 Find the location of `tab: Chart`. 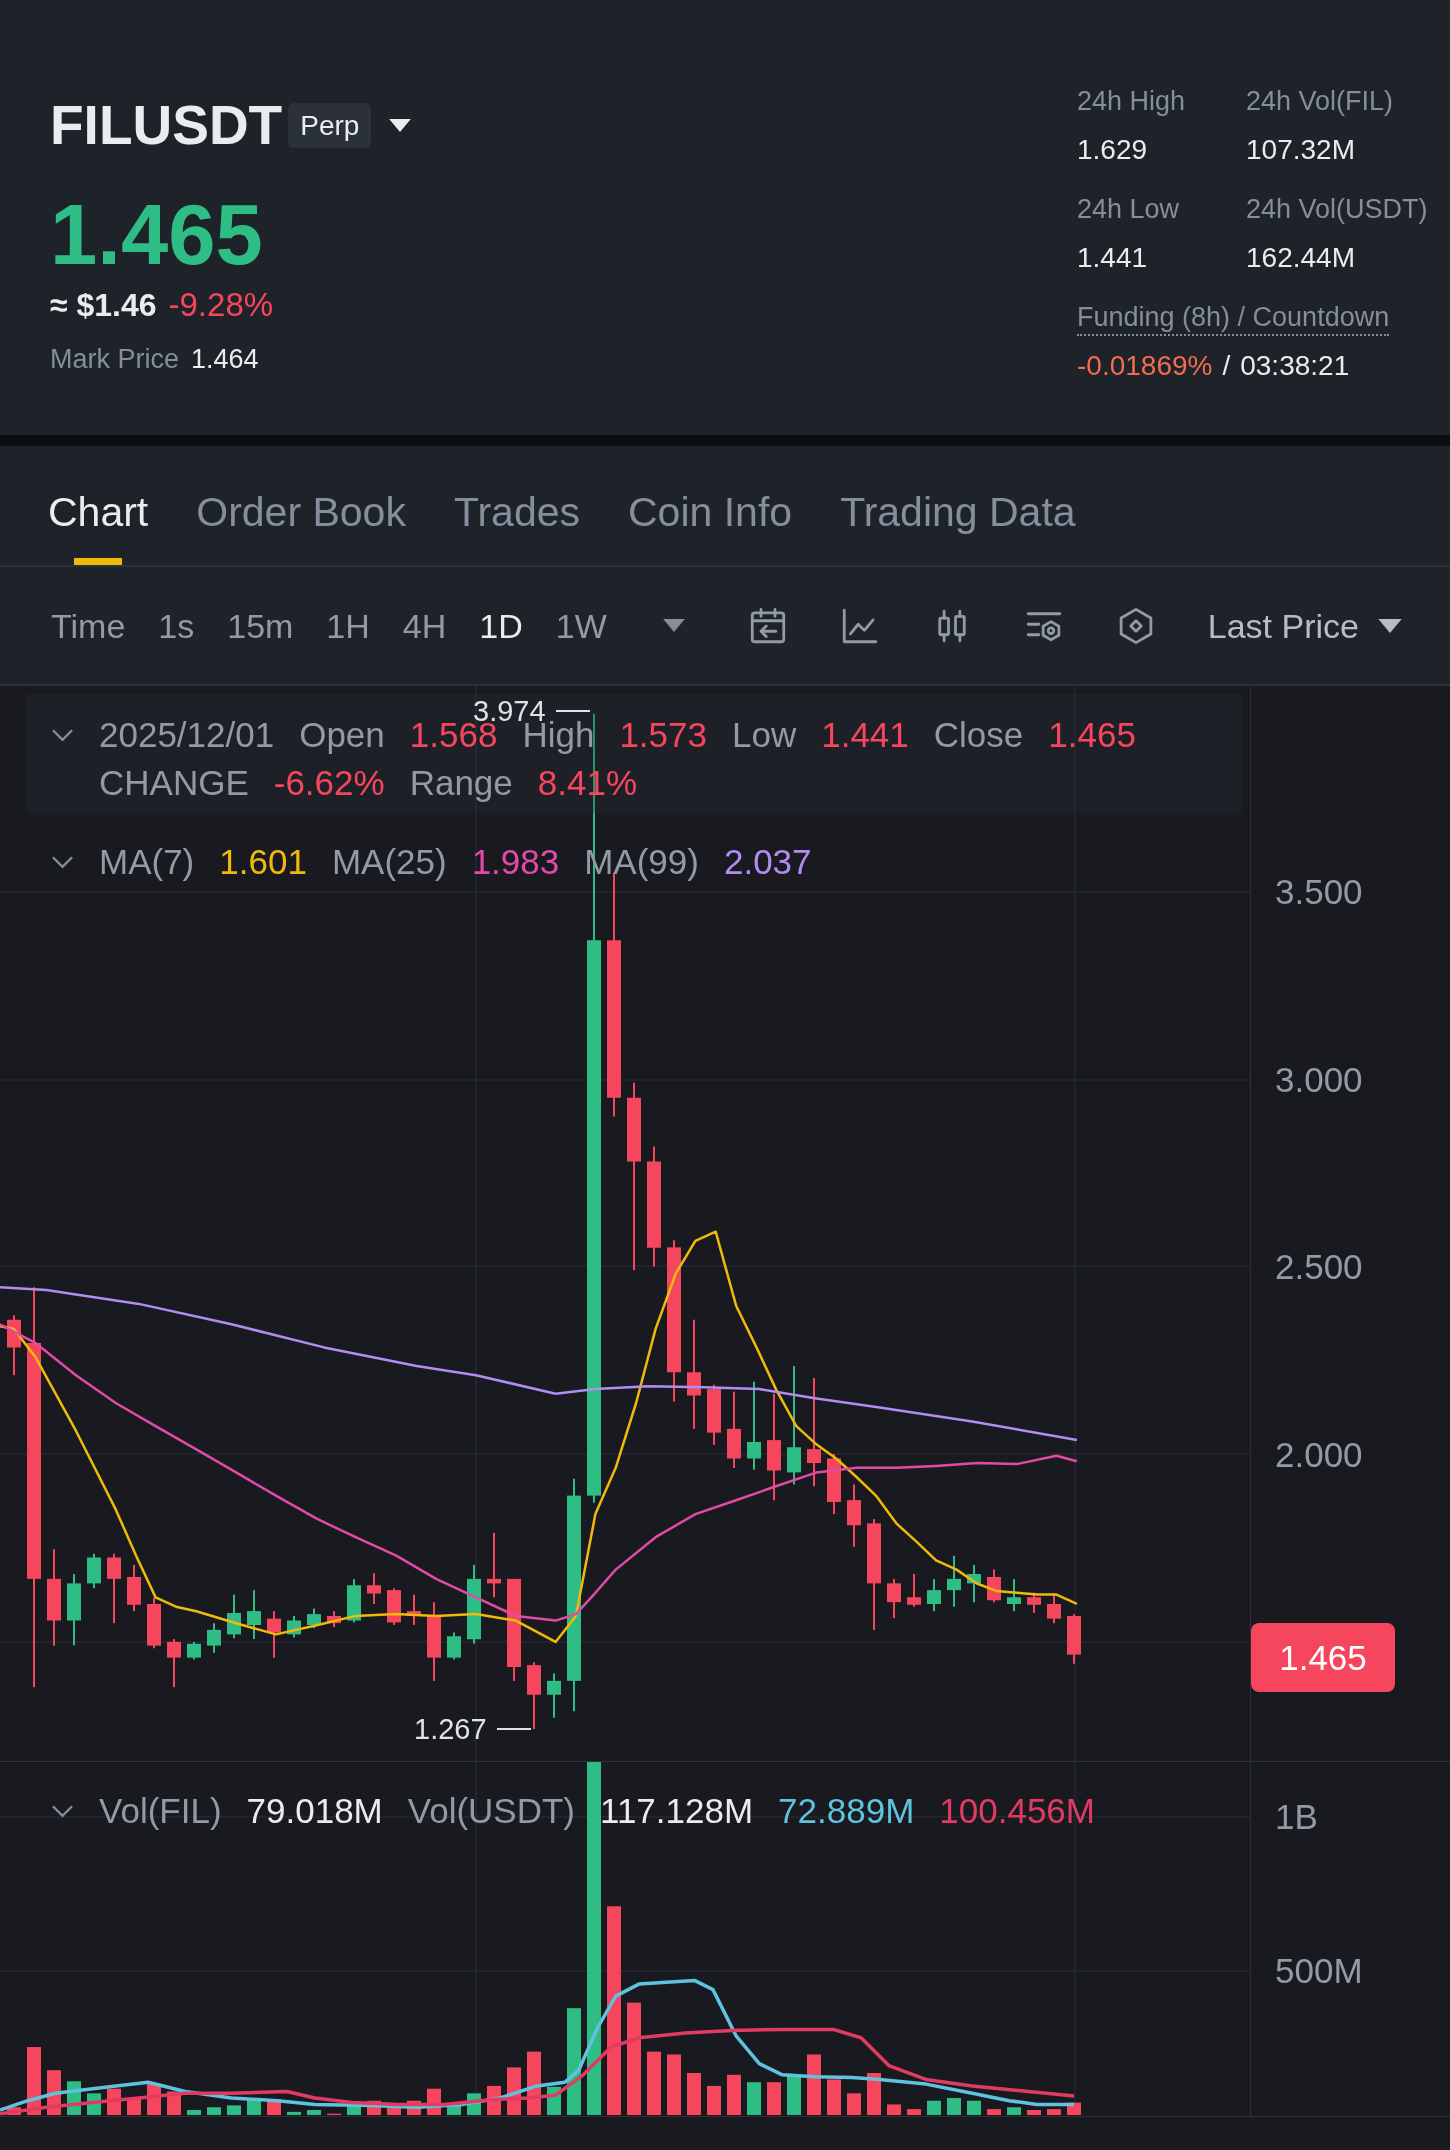

tab: Chart is located at coordinates (98, 526).